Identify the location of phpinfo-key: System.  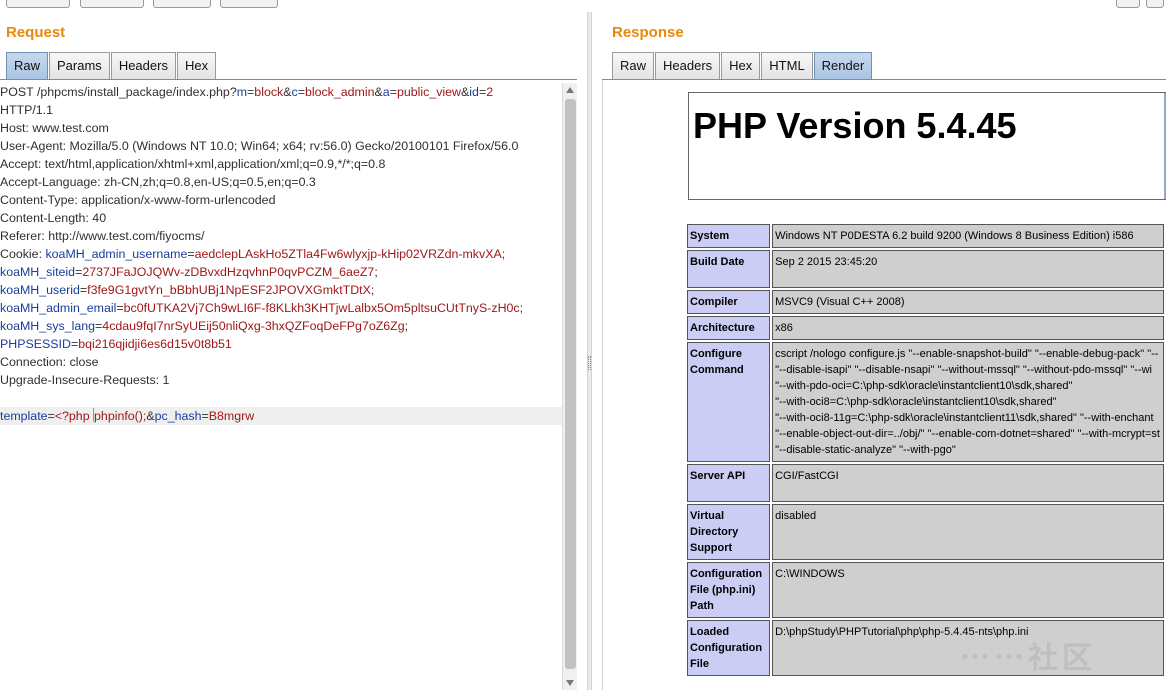
(729, 236).